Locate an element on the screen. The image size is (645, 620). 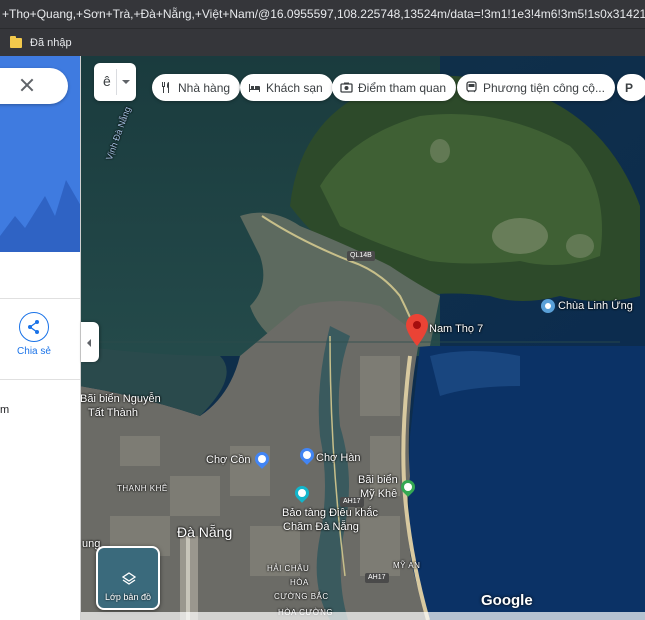
search-box is located at coordinates (34, 86).